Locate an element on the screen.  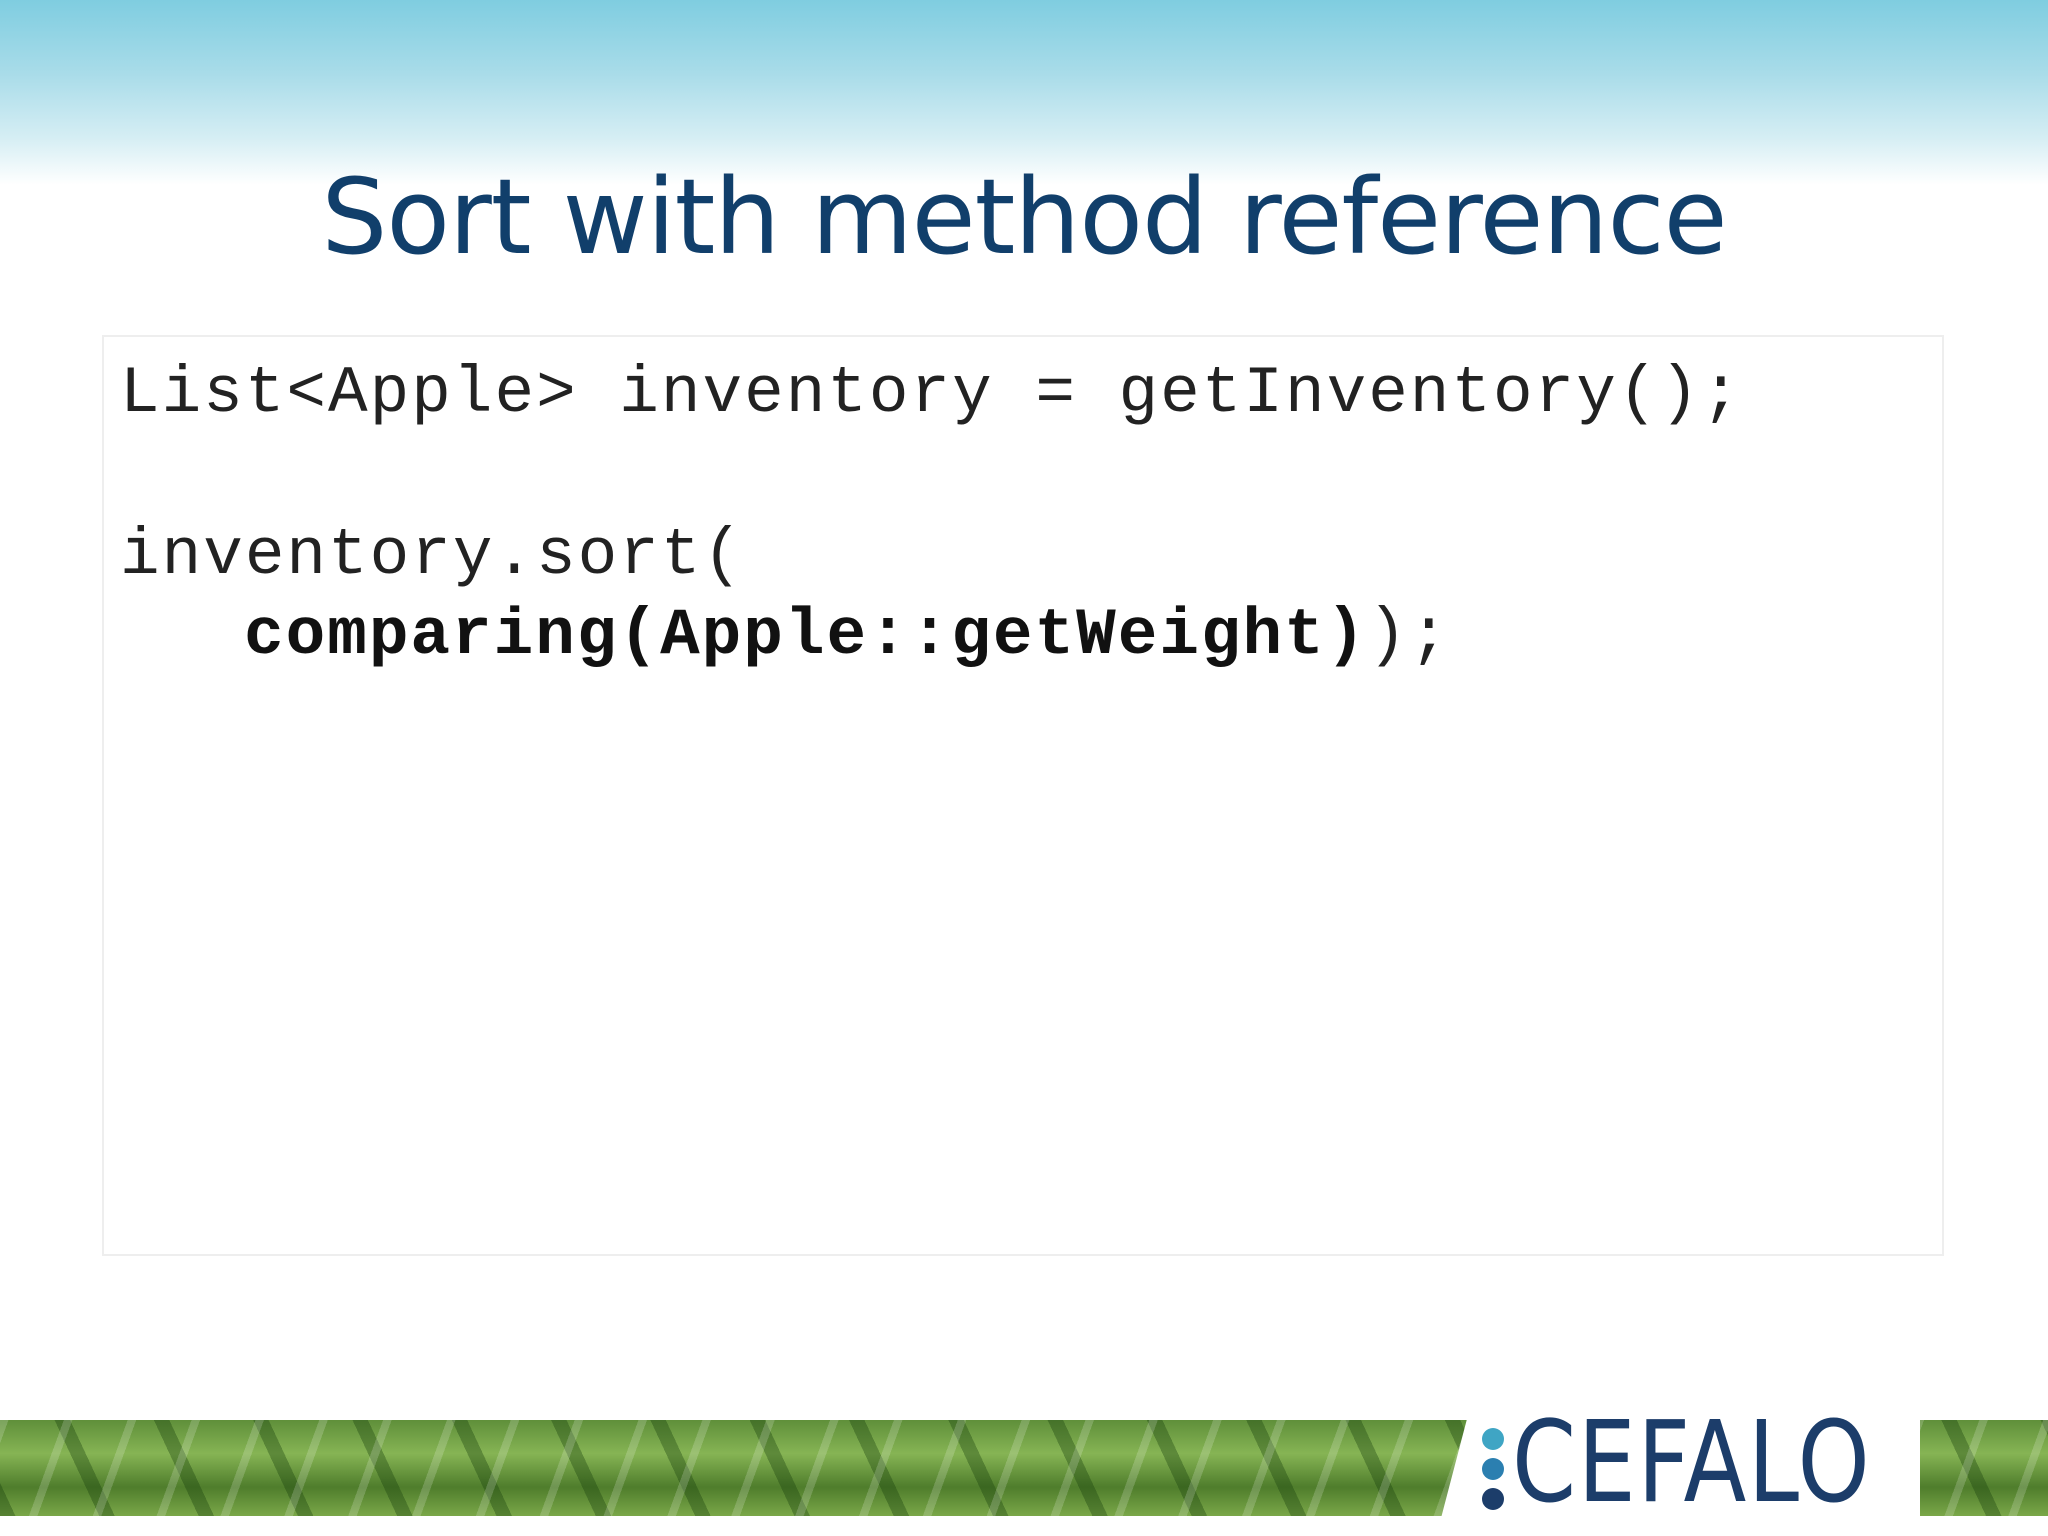
code-line-3-rest: ); is located at coordinates (1409, 635).